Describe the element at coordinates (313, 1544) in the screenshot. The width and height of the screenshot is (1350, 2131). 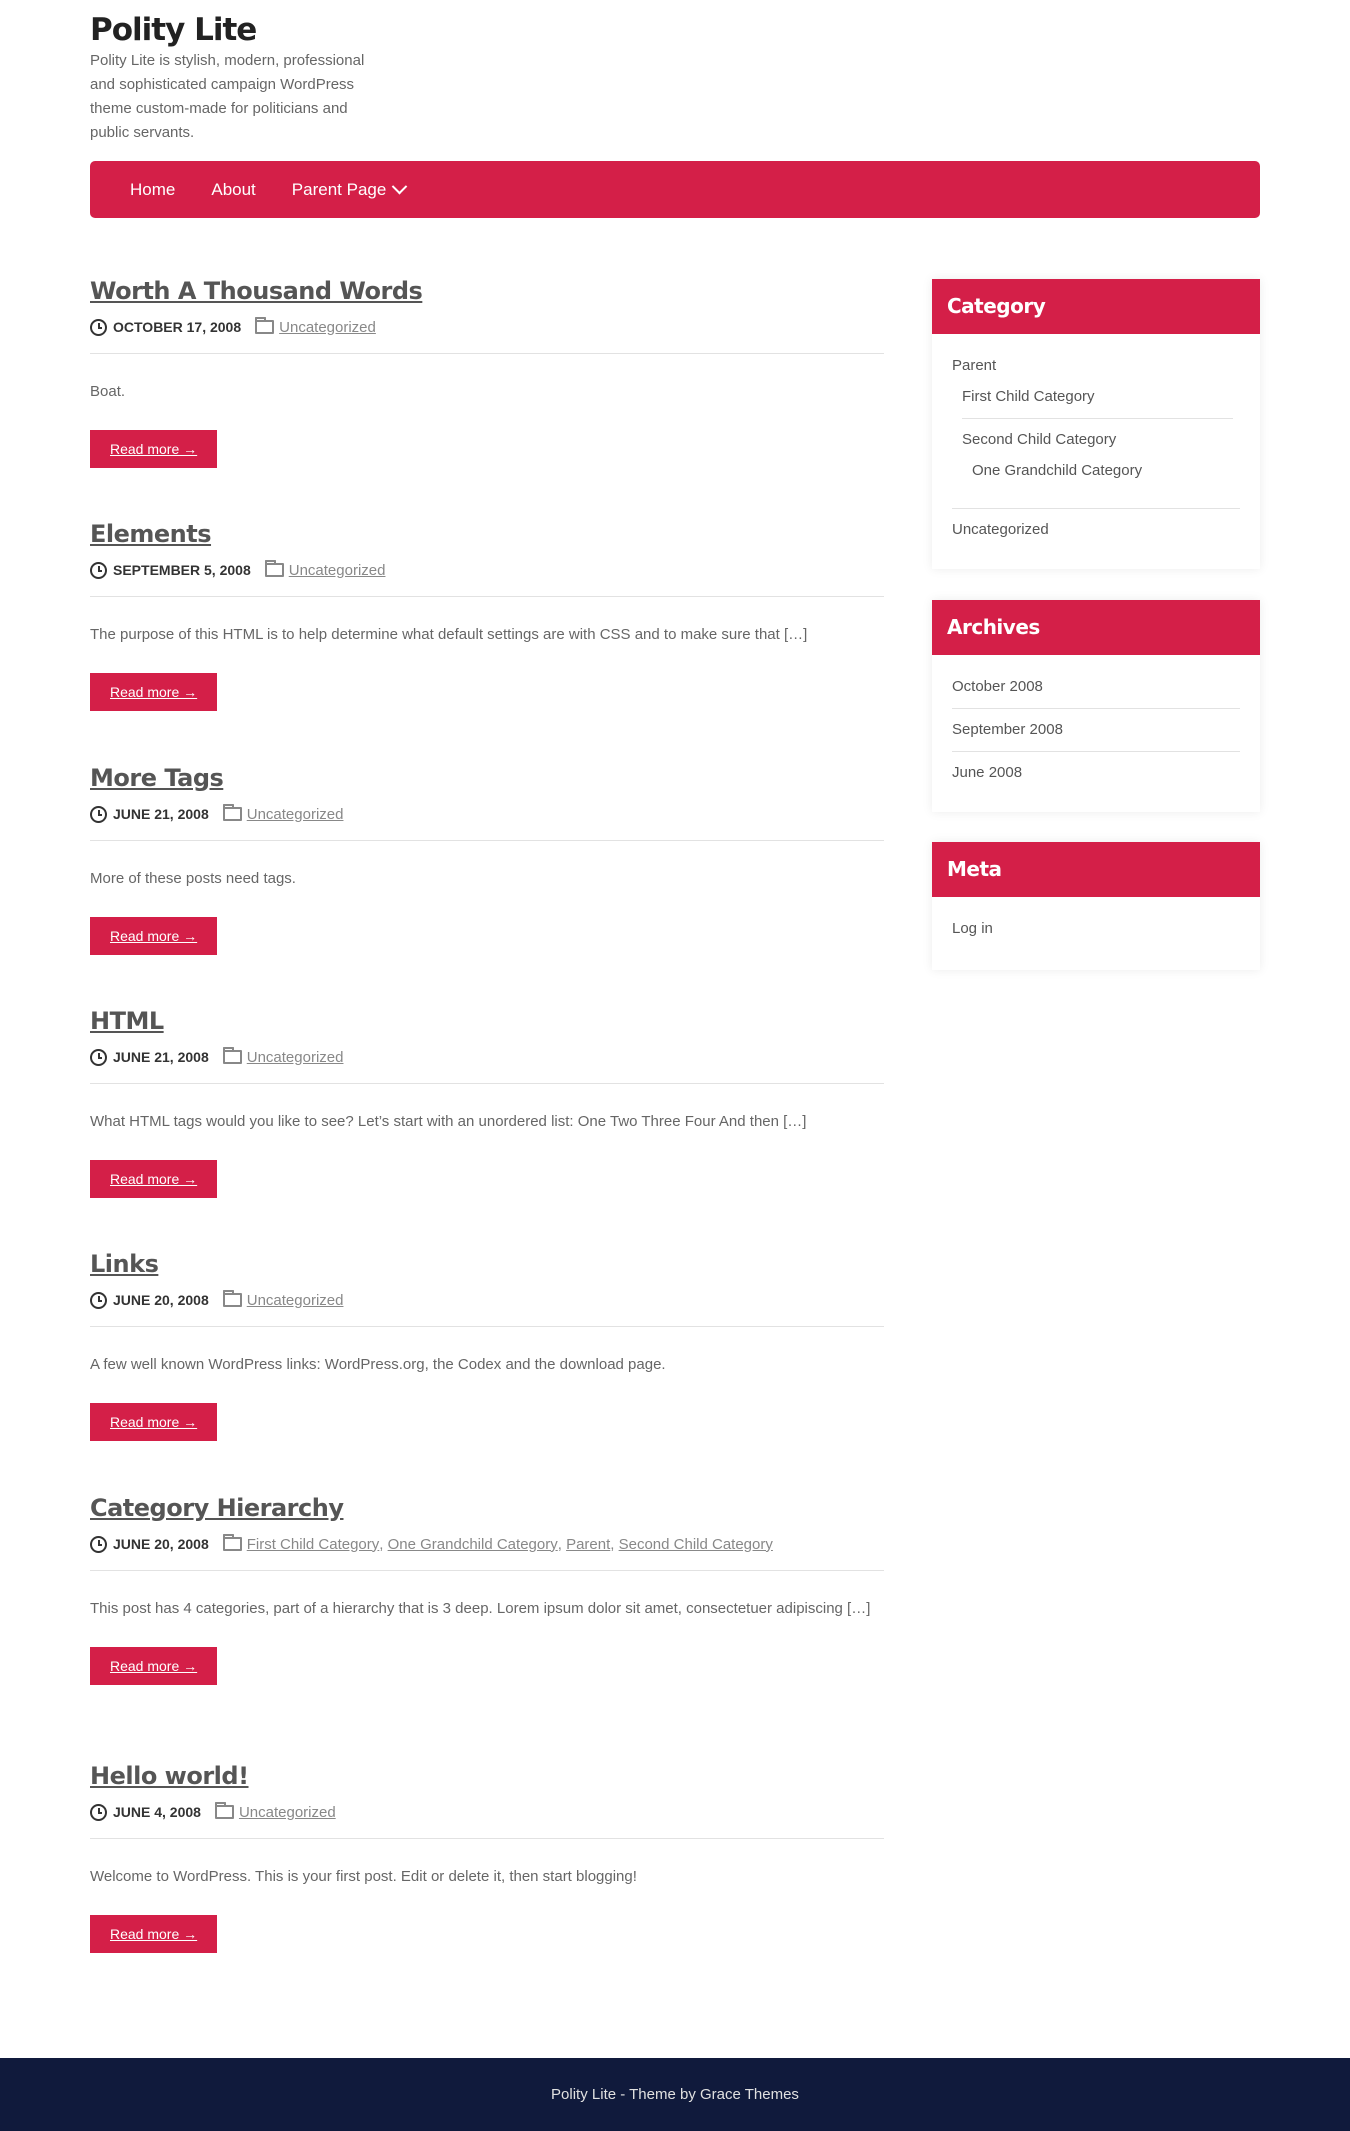
I see `category-link: First Child Category` at that location.